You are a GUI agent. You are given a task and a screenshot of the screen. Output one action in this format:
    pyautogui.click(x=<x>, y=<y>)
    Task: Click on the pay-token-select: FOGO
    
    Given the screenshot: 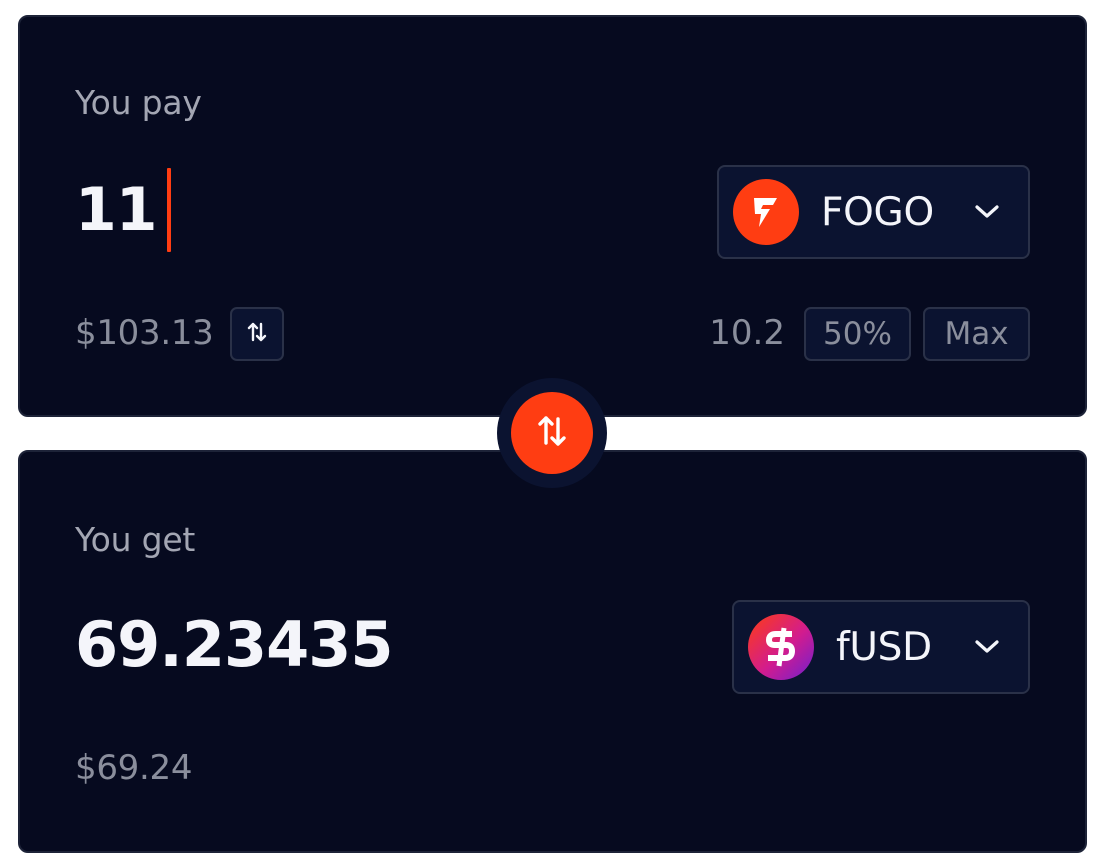 What is the action you would take?
    pyautogui.click(x=873, y=212)
    